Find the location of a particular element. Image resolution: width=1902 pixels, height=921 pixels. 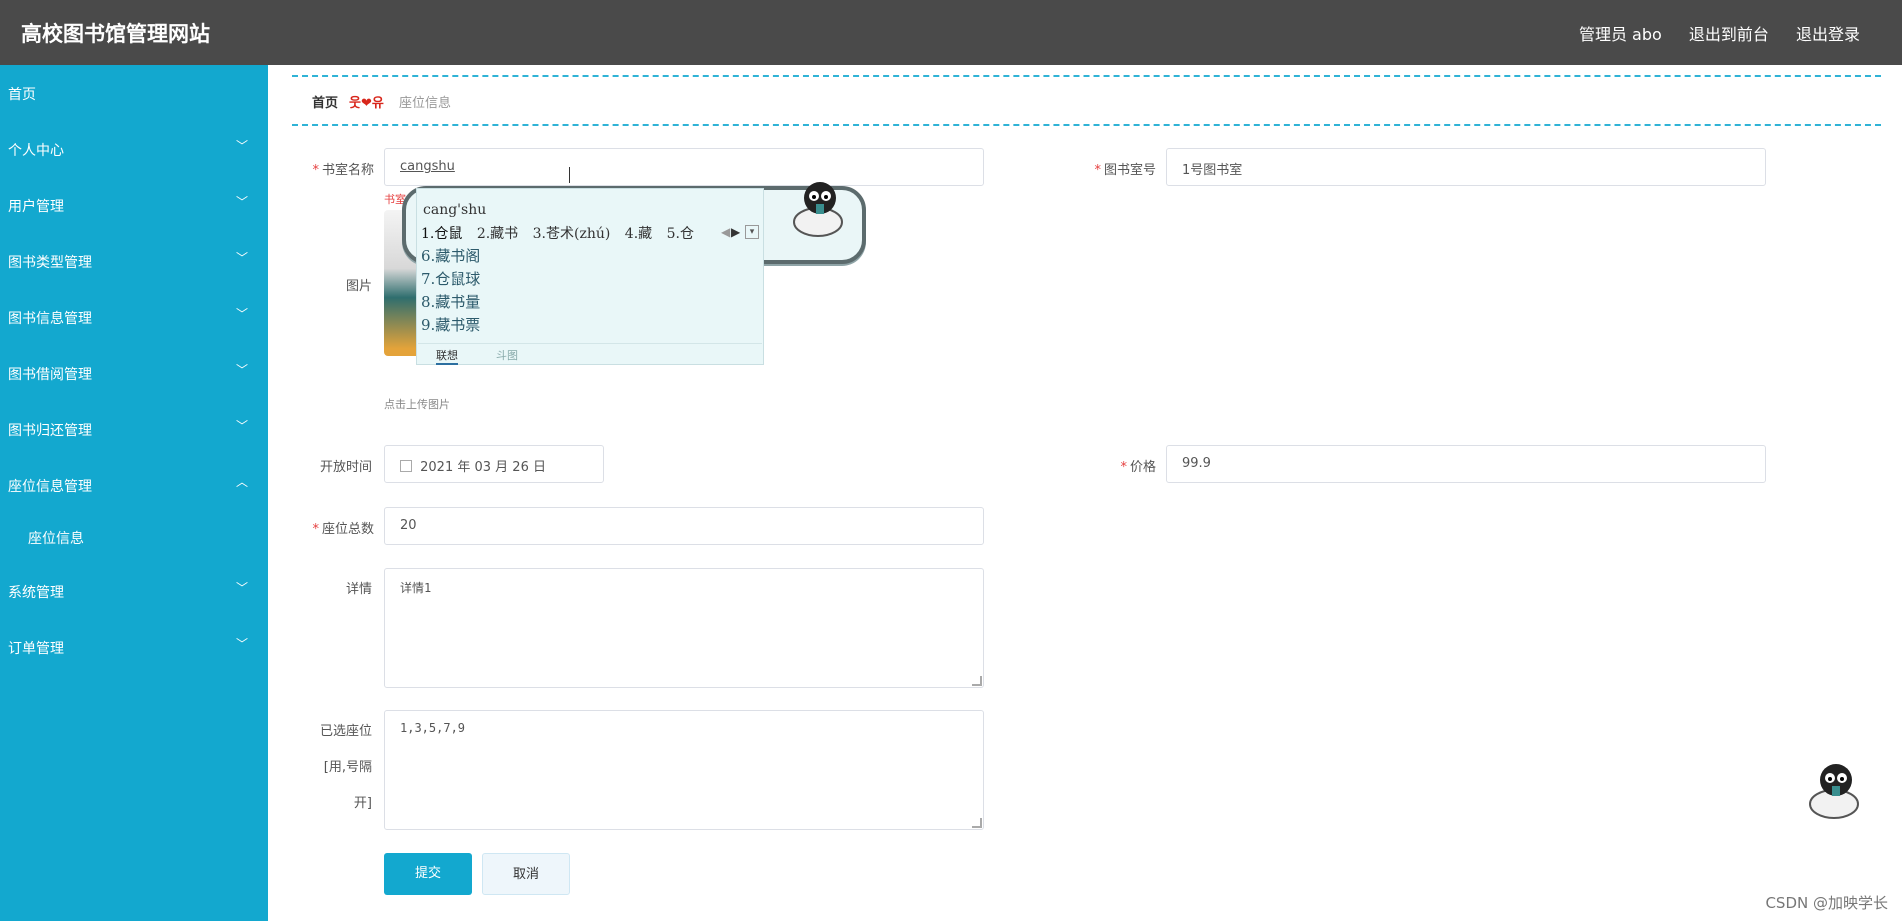

sidebar-item-label: 图书借阅管理 is located at coordinates (50, 375).